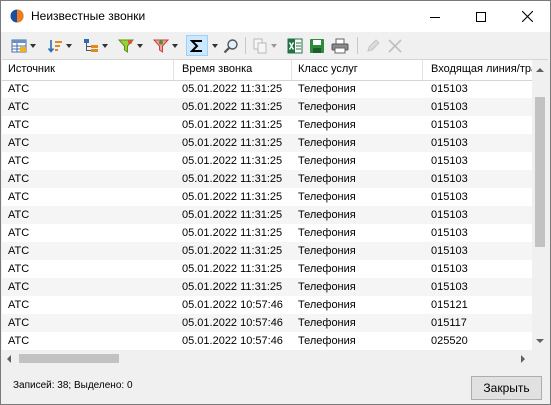 This screenshot has width=551, height=405. I want to click on table-row: АТС 05.01.2022 10:57:46 Телефония 025520, so click(267, 341).